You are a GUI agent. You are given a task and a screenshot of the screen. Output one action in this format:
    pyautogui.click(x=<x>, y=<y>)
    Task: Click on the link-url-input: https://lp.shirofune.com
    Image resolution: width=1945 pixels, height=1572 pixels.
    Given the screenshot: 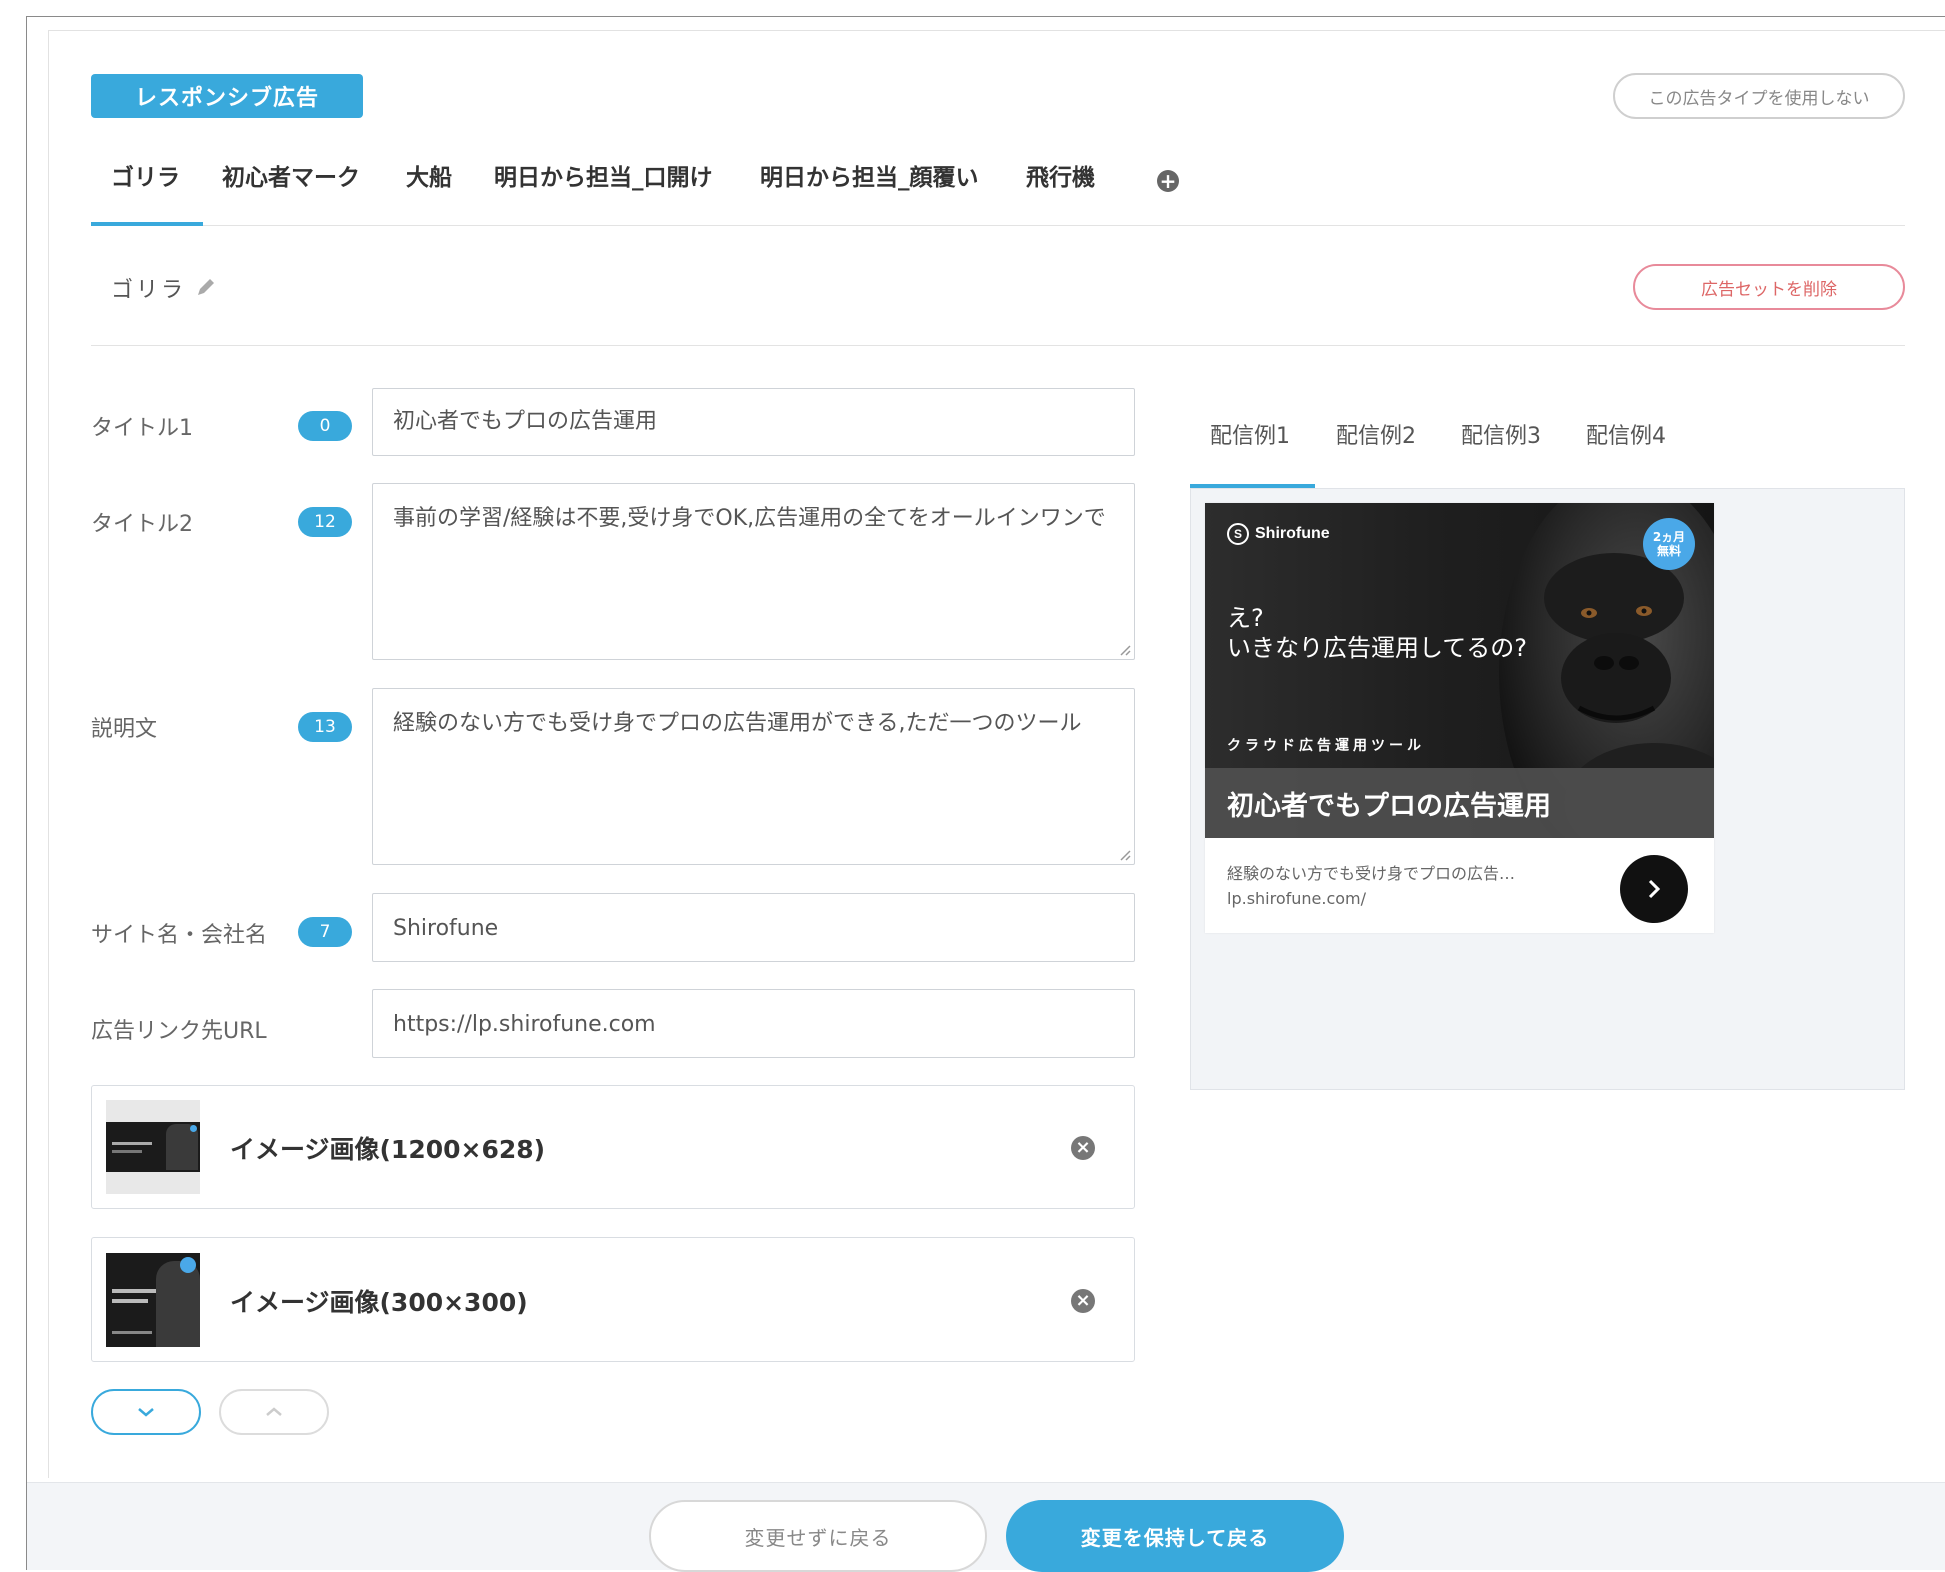 What is the action you would take?
    pyautogui.click(x=753, y=1023)
    